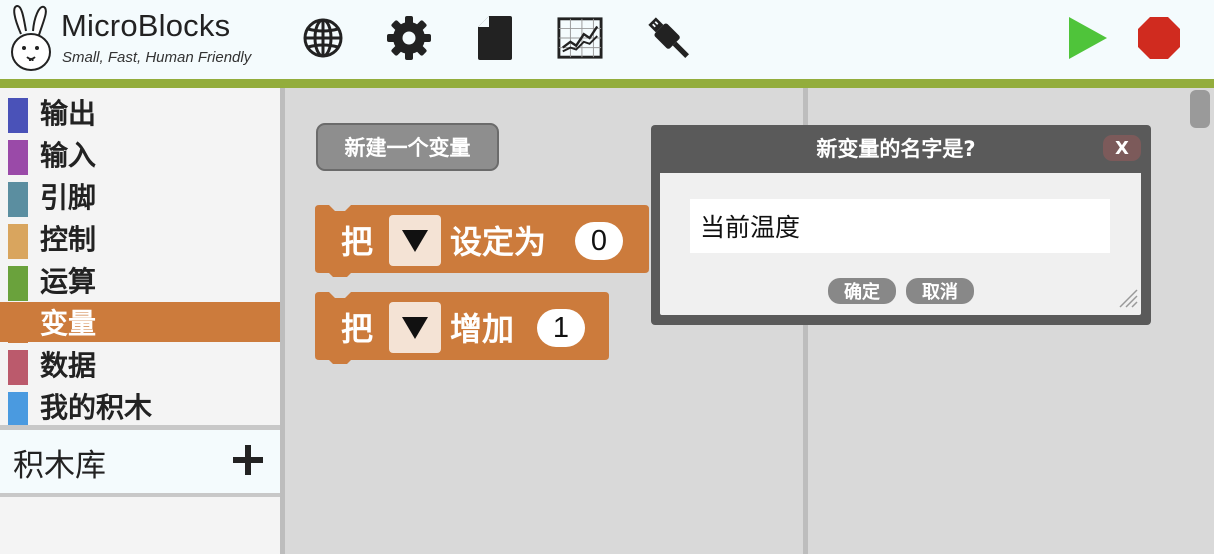  I want to click on new-variable-button: 新建一个变量, so click(407, 147).